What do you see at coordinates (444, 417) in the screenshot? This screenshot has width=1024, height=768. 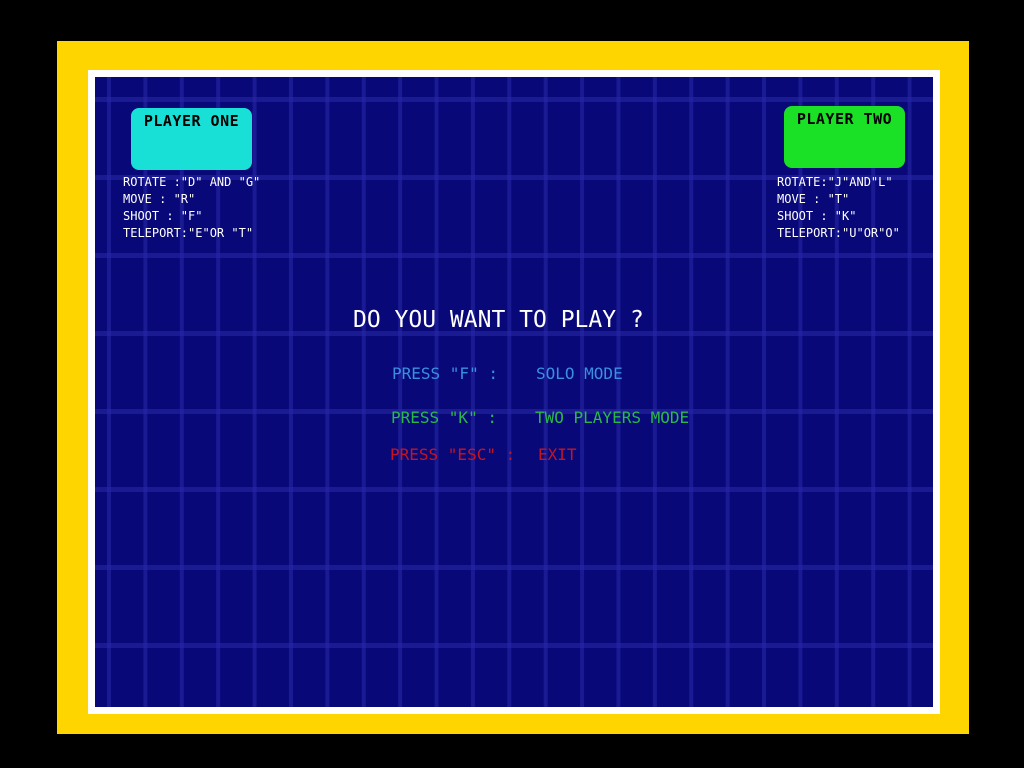 I see `two-players-mode-key-hint: PRESS "K" :` at bounding box center [444, 417].